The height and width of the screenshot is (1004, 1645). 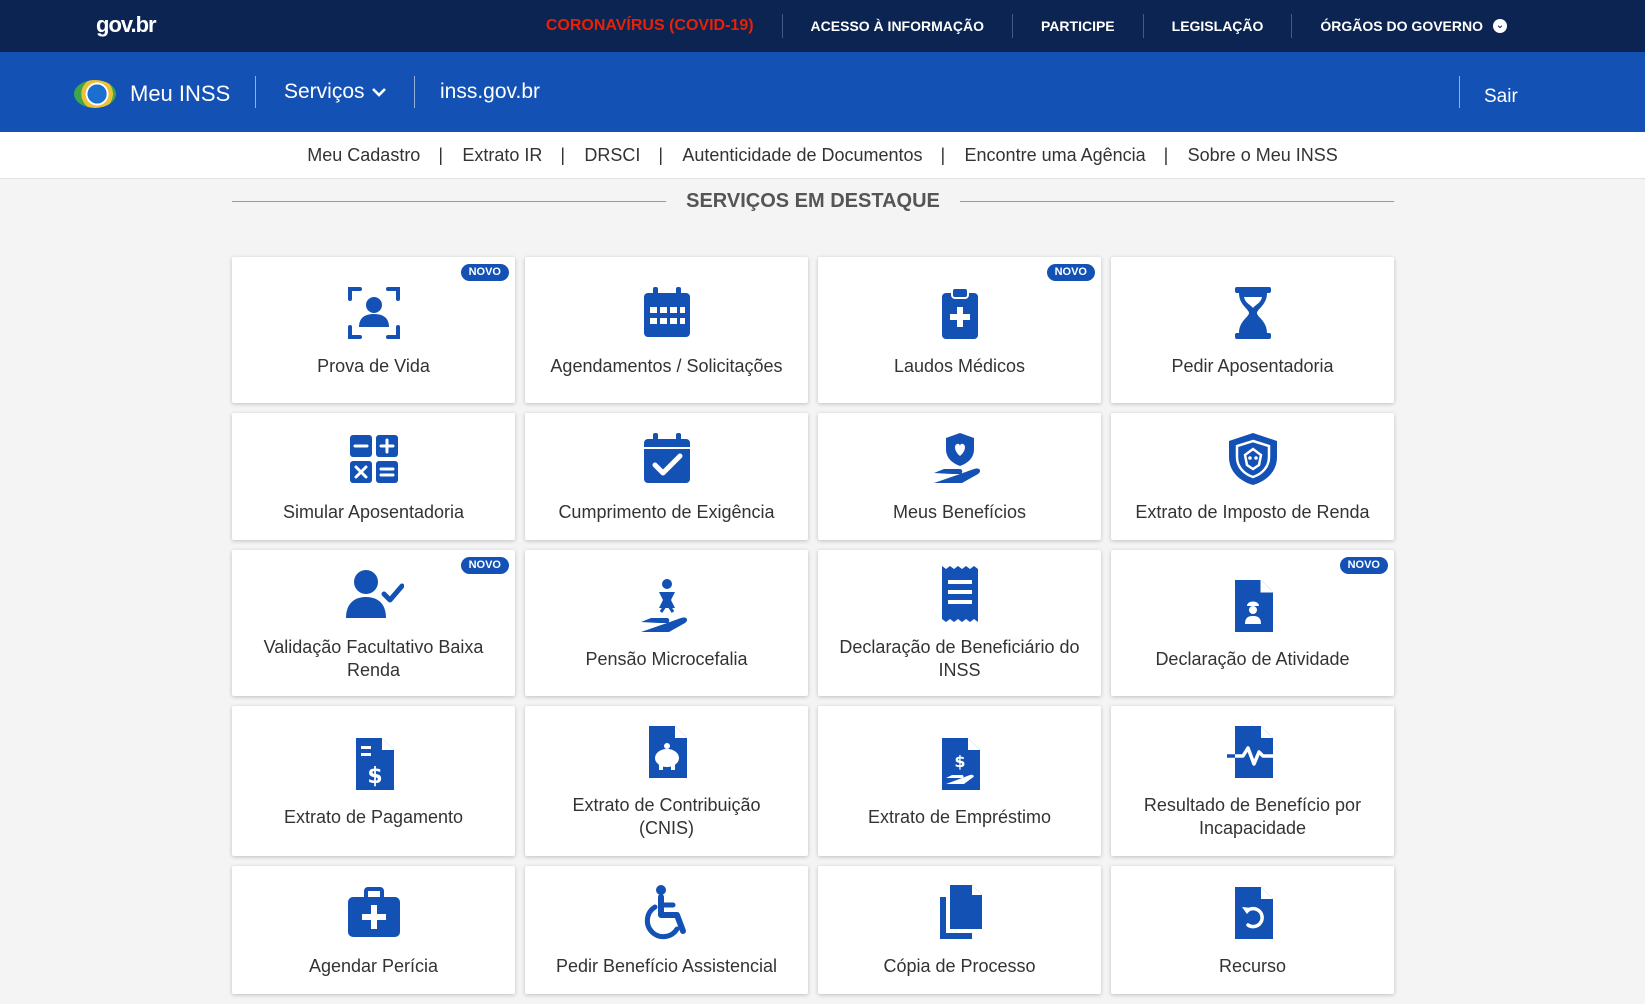 I want to click on service-label: Extrato de Empréstimo, so click(x=959, y=816).